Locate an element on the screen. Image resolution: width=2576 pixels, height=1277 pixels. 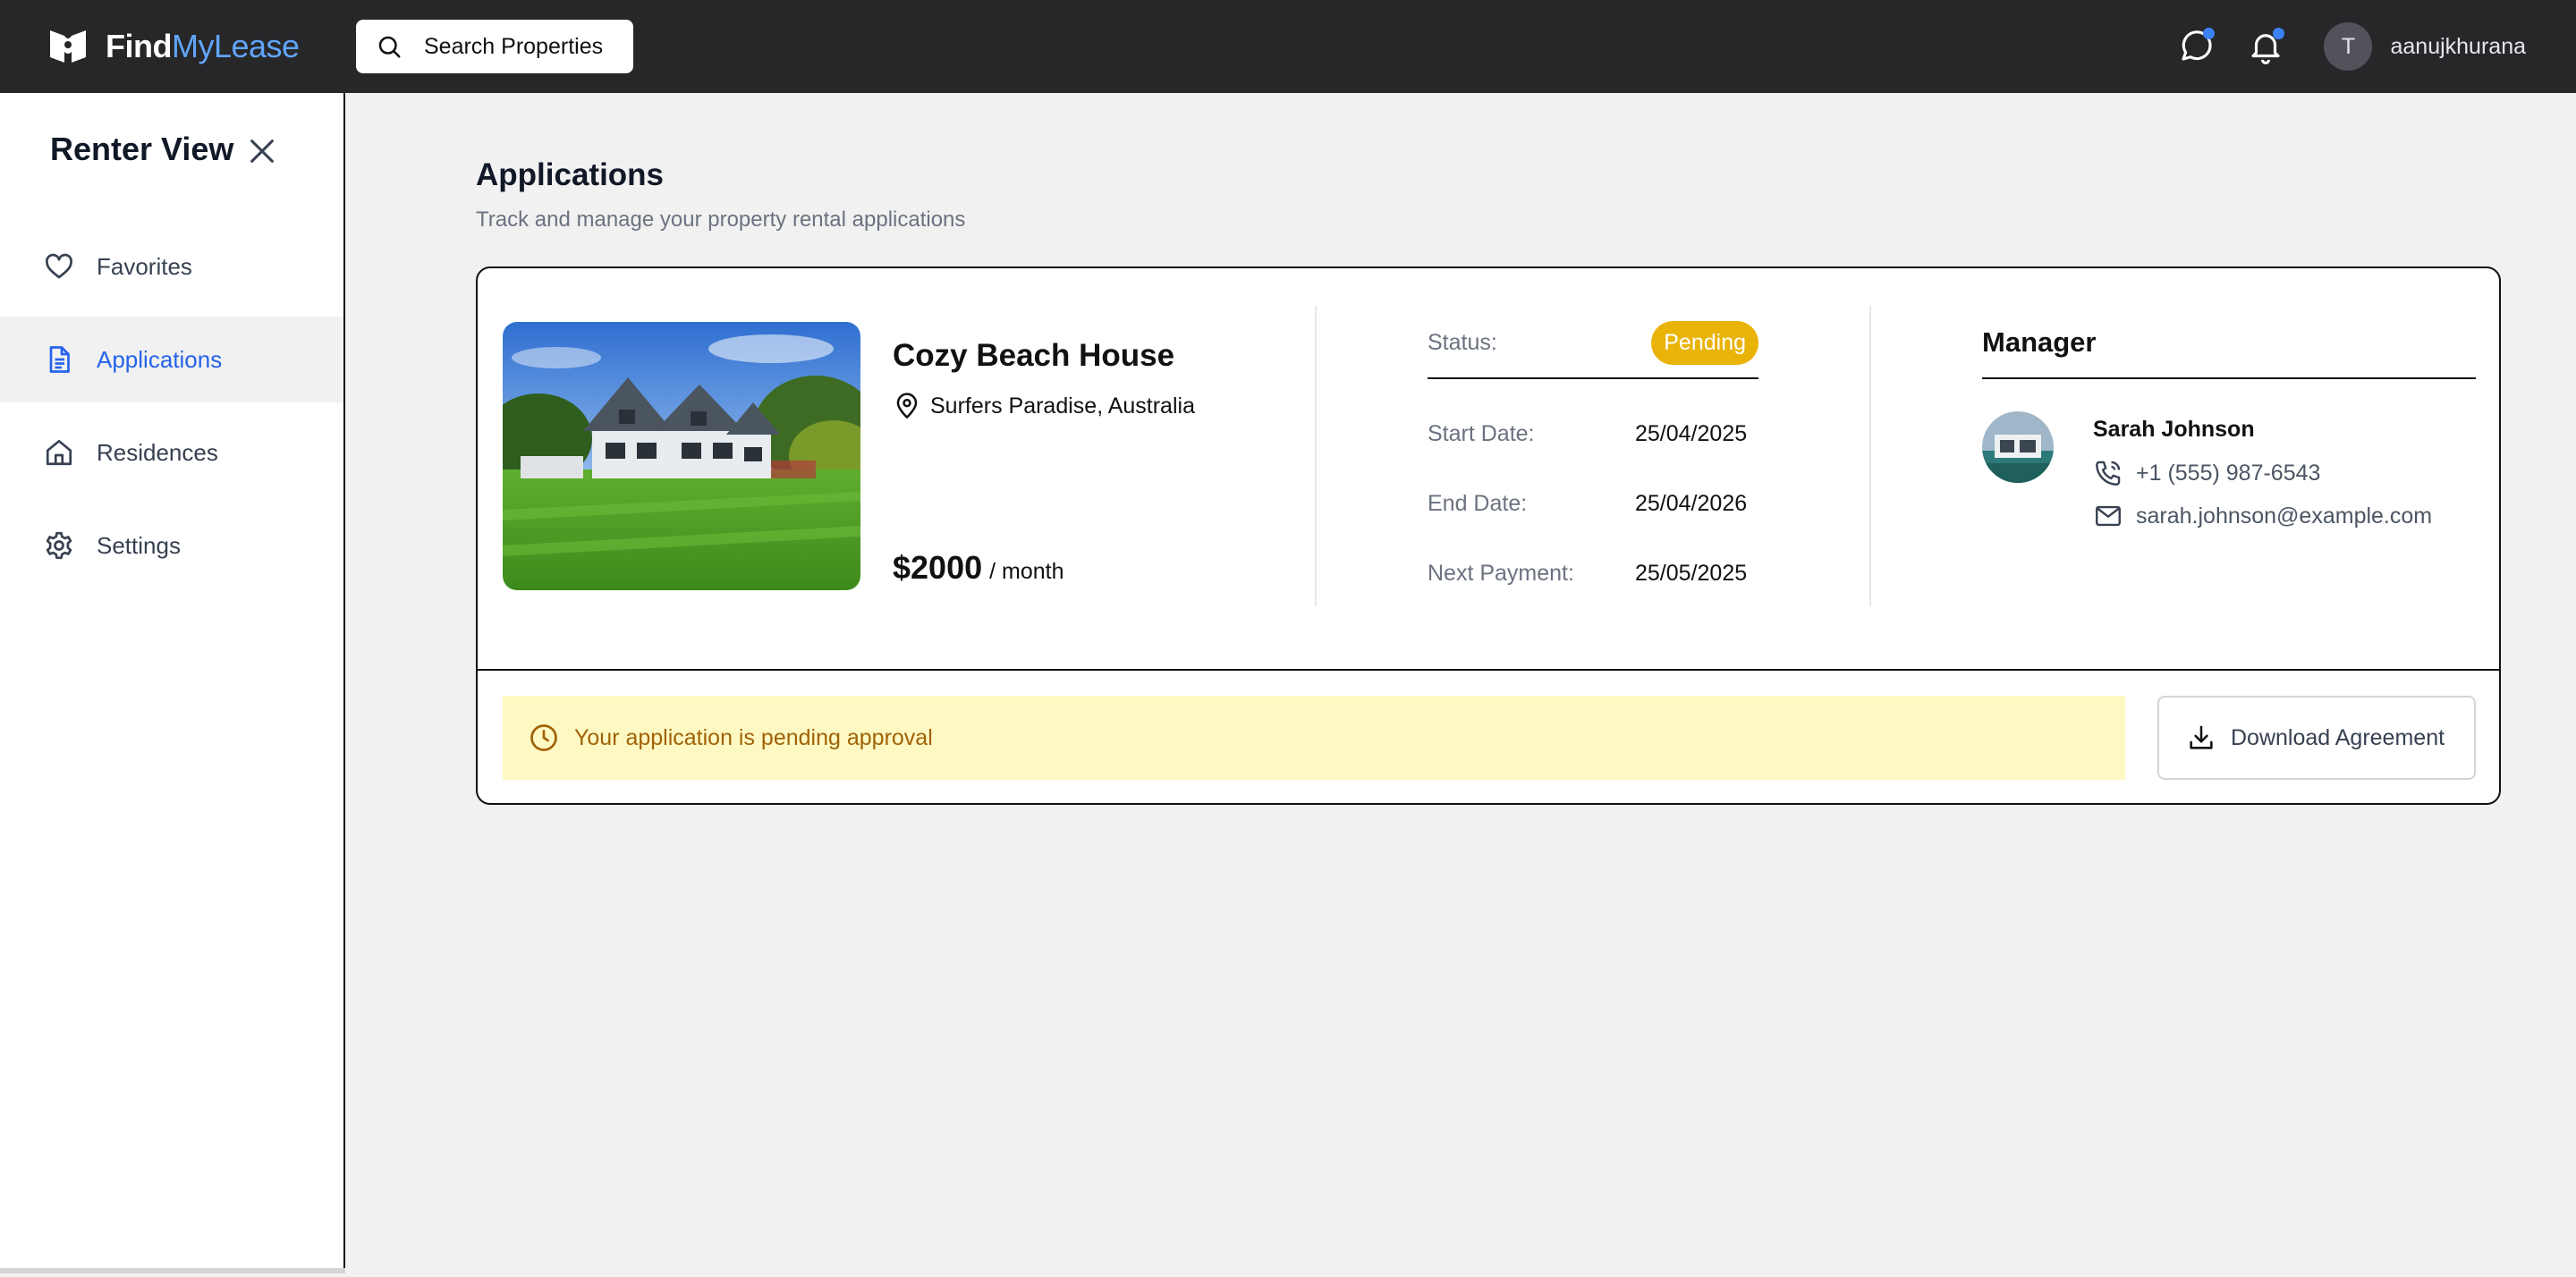
end-date-row: End Date: 25/04/2026 is located at coordinates (1593, 504).